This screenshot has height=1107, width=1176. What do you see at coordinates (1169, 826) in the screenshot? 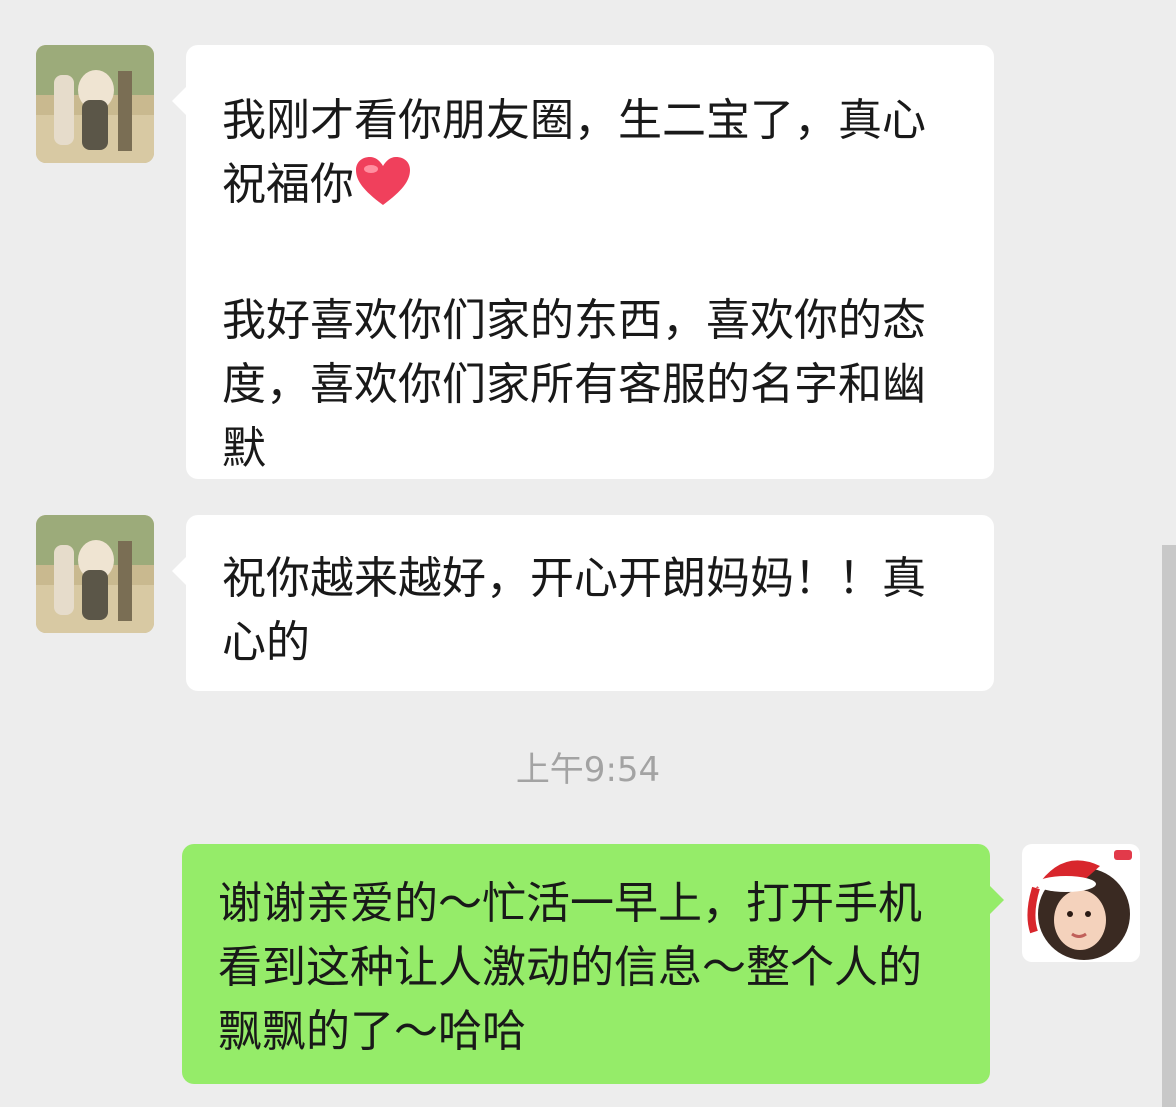
I see `scrollbar` at bounding box center [1169, 826].